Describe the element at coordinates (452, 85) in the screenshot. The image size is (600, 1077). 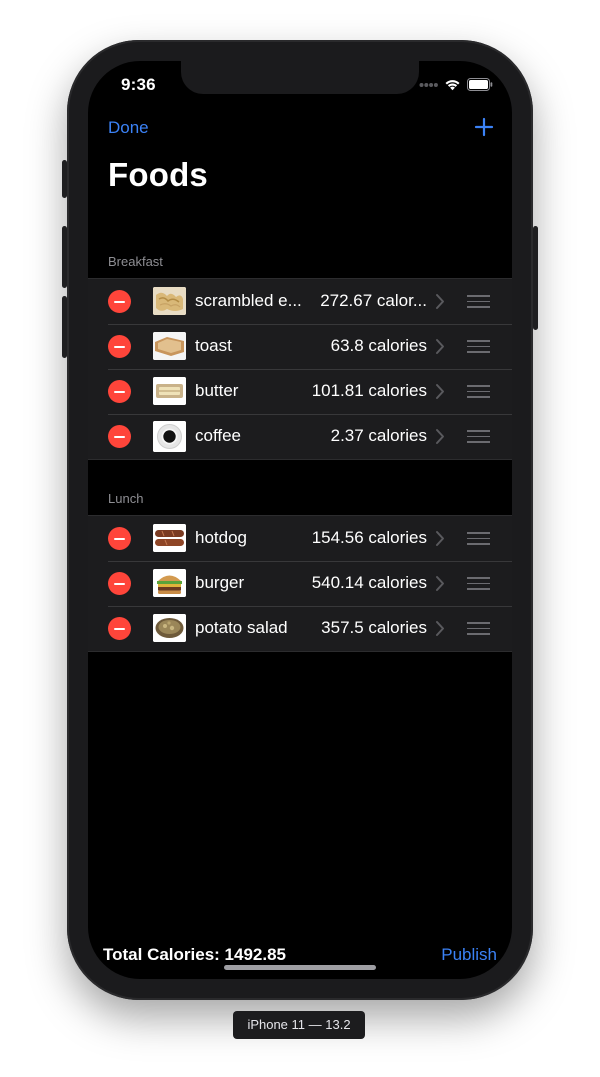
I see `wifi-icon` at that location.